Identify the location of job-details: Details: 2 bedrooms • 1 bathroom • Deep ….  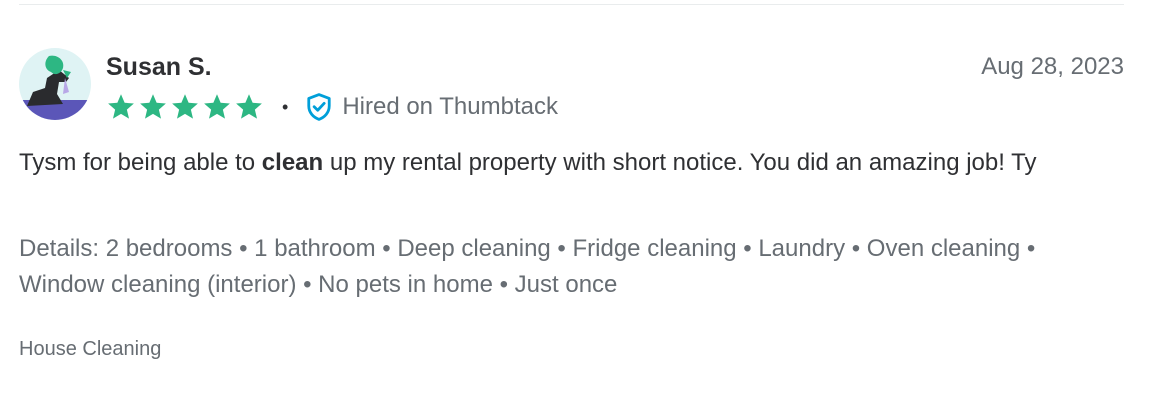
(527, 266).